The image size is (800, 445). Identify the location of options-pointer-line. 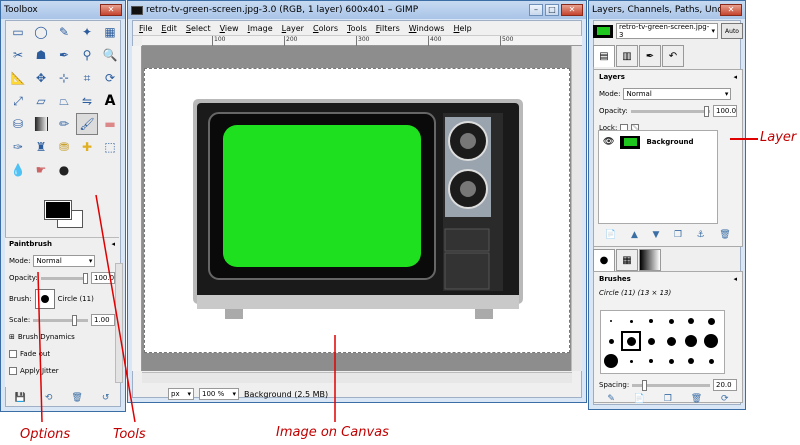
(40, 347).